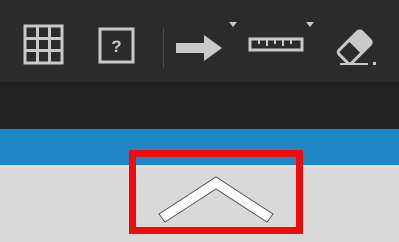  What do you see at coordinates (206, 41) in the screenshot?
I see `arrow-right-icon` at bounding box center [206, 41].